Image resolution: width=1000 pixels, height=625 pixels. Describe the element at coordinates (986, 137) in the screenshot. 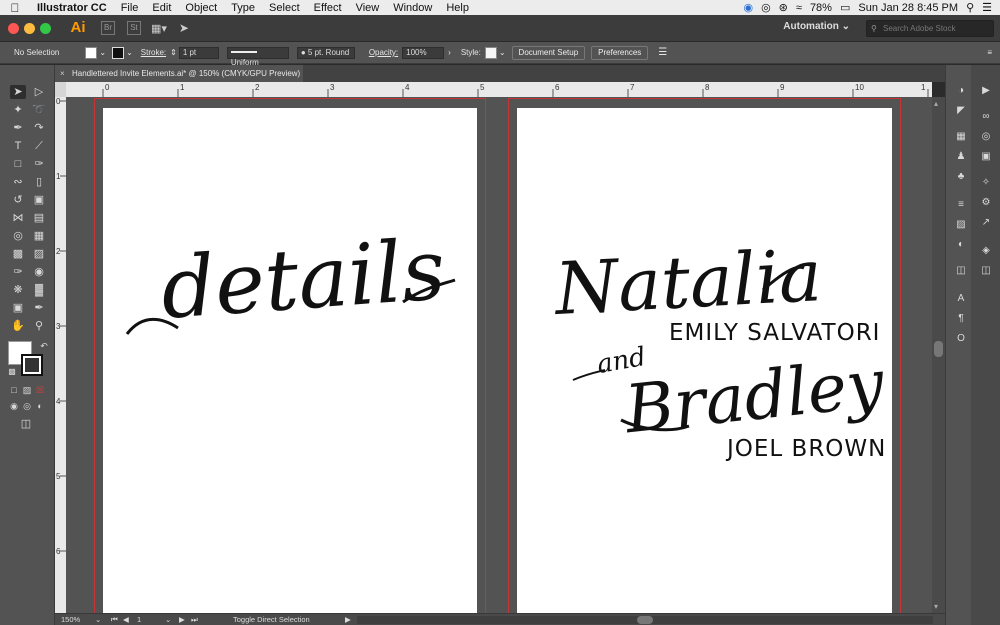

I see `creative-cloud-libraries-icon: ◎` at that location.